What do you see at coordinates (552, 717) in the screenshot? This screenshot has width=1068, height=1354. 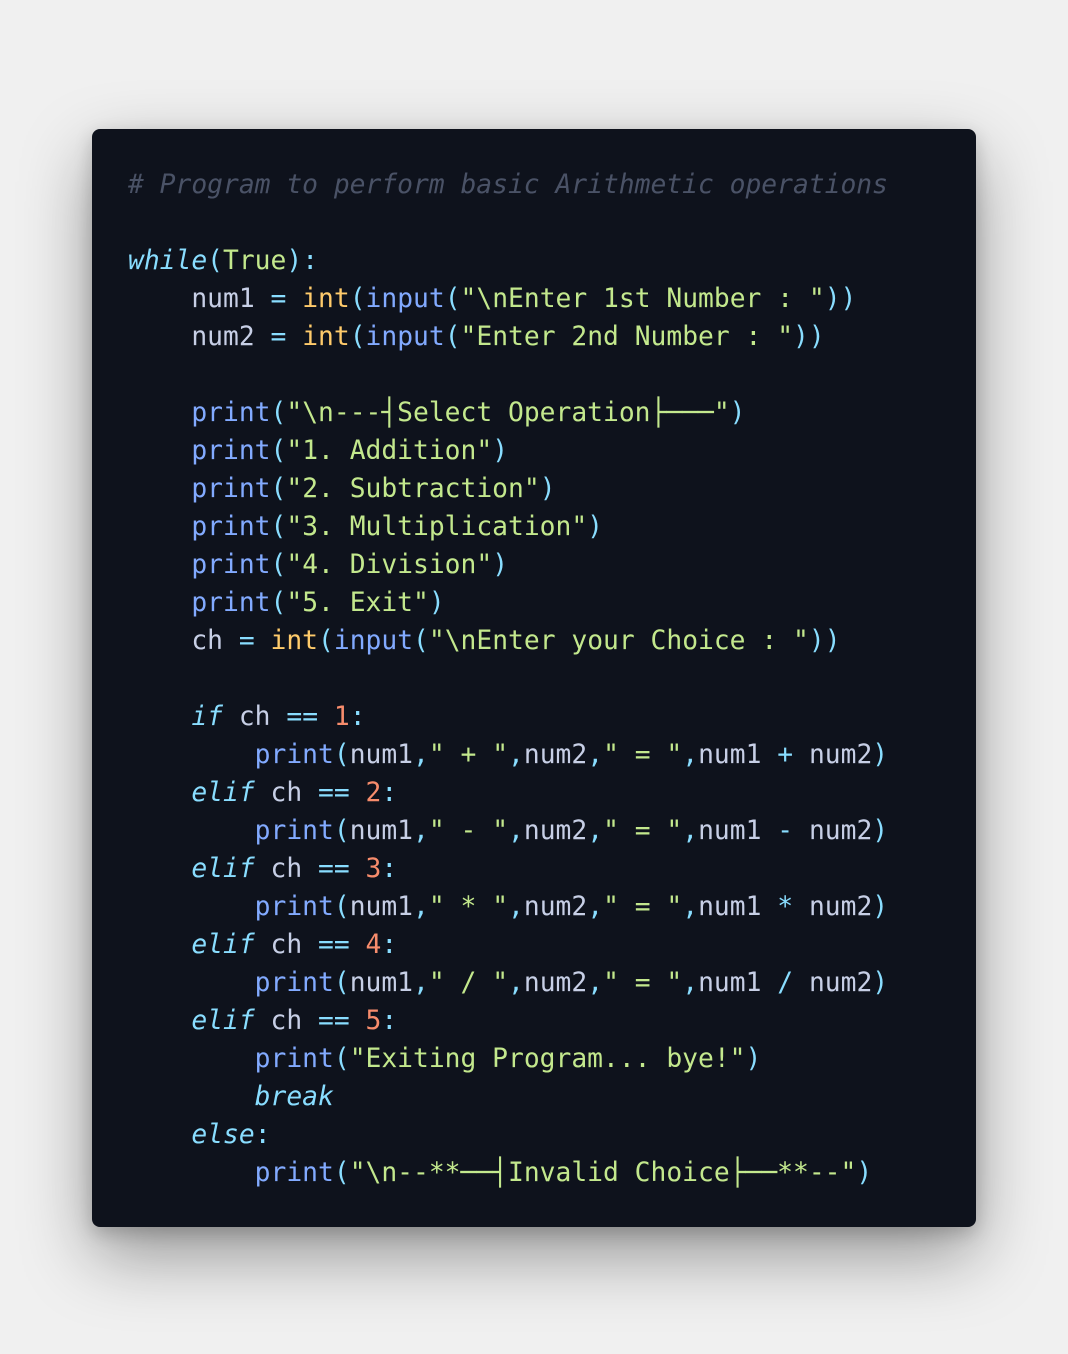 I see `code-line: if ch == 1:` at bounding box center [552, 717].